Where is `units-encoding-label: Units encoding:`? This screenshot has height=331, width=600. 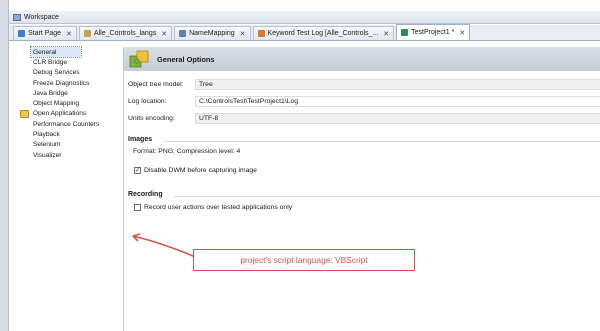
units-encoding-label: Units encoding: is located at coordinates (151, 118).